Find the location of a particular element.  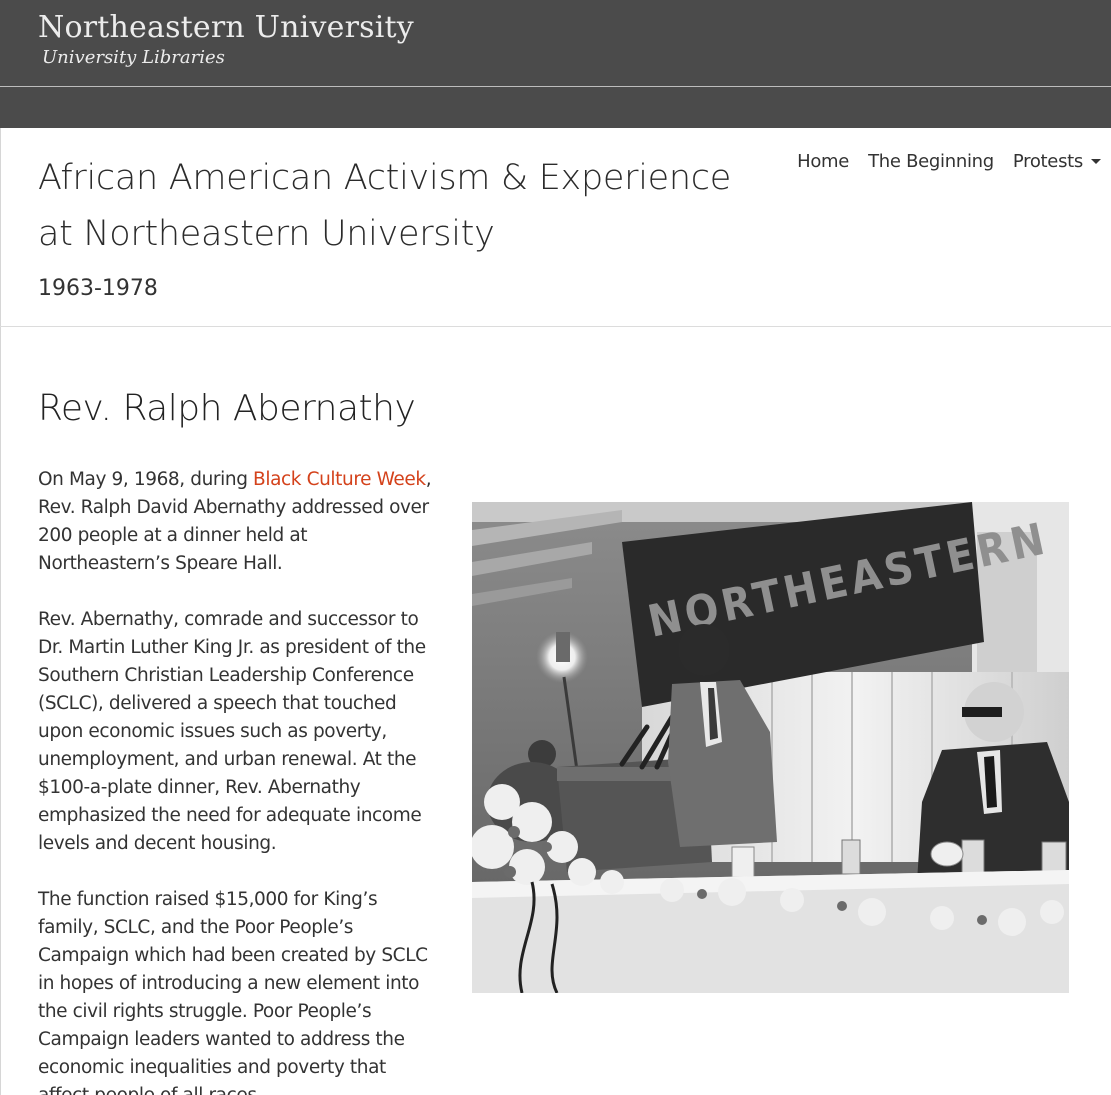

page-title: Rev. Ralph Abernathy is located at coordinates (227, 408).